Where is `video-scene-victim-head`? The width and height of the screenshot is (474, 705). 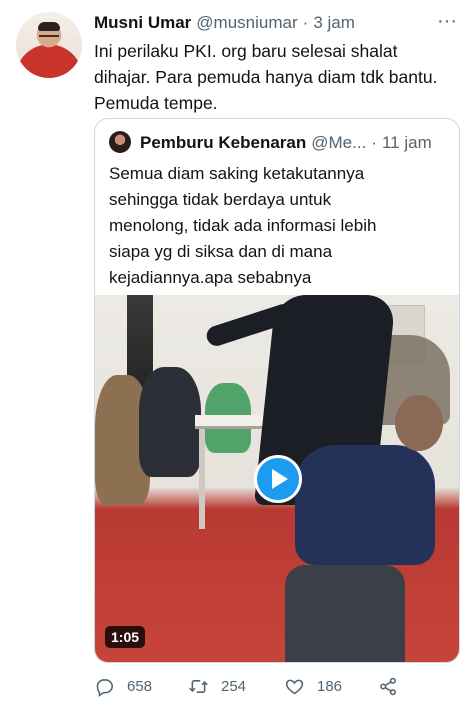
video-scene-victim-head is located at coordinates (419, 423).